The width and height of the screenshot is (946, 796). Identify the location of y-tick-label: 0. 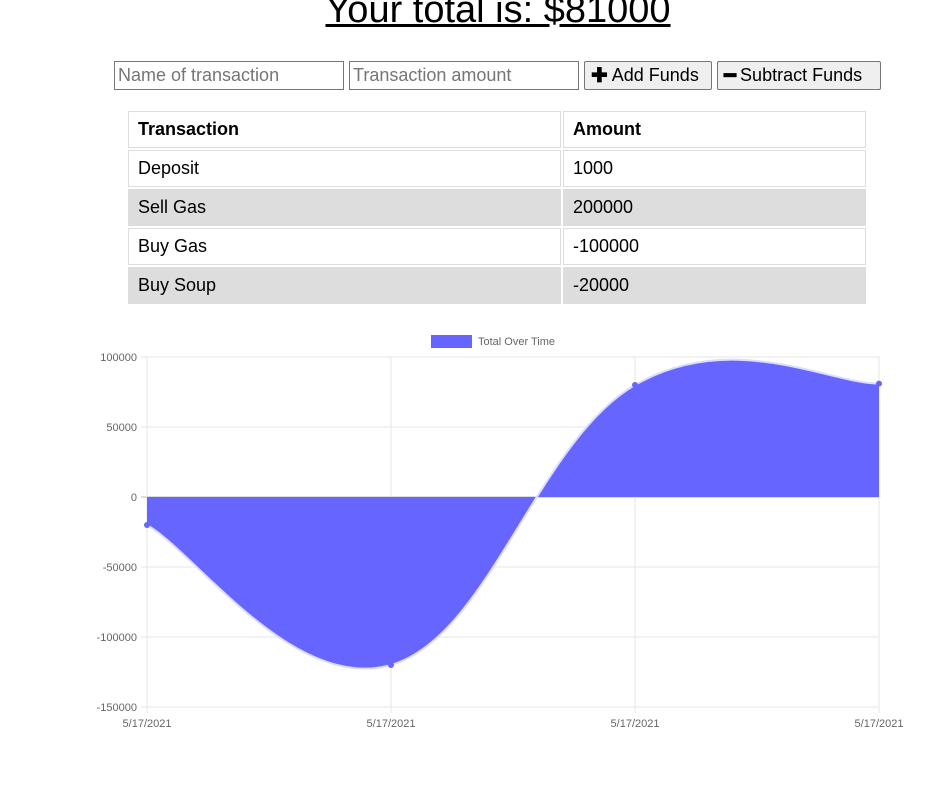
(134, 498).